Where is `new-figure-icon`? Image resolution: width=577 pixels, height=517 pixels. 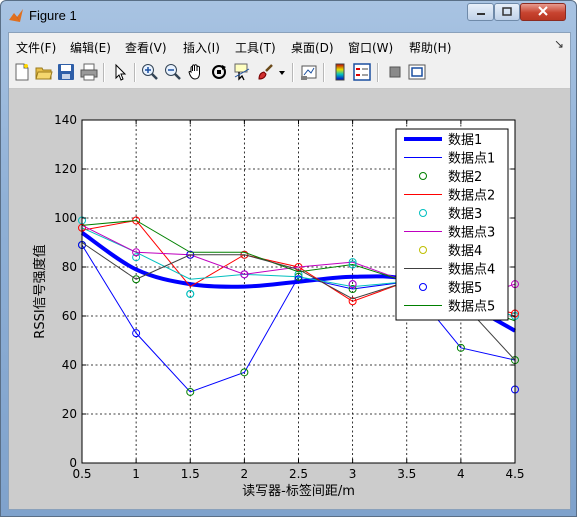
new-figure-icon is located at coordinates (22, 72).